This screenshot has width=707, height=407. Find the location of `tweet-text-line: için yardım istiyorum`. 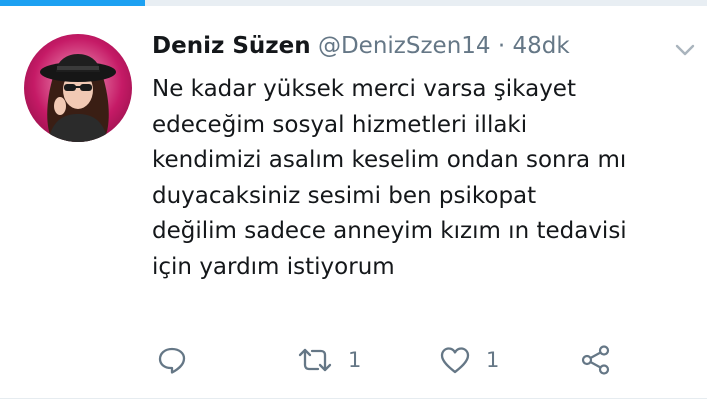

tweet-text-line: için yardım istiyorum is located at coordinates (273, 266).